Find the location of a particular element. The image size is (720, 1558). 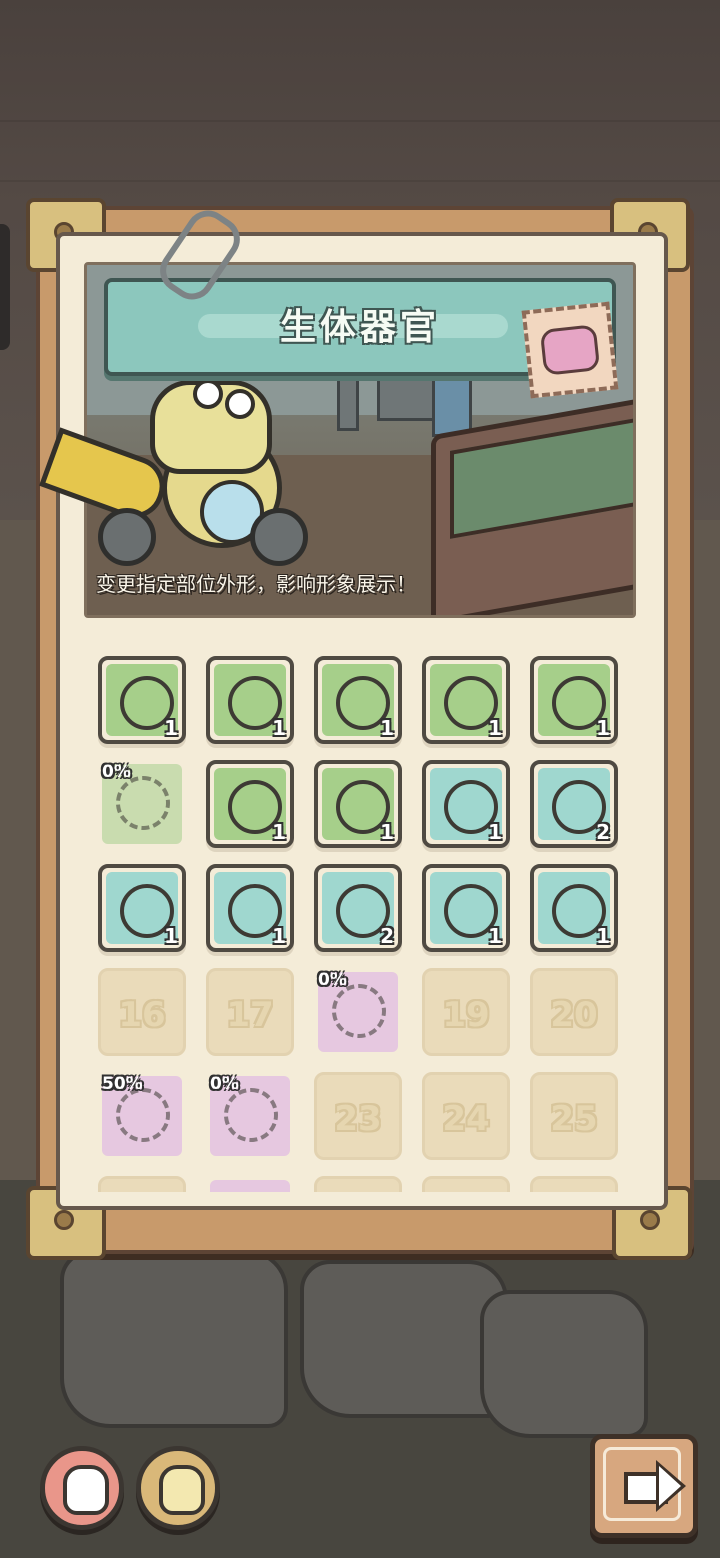

scene-barrel is located at coordinates (452, 406).